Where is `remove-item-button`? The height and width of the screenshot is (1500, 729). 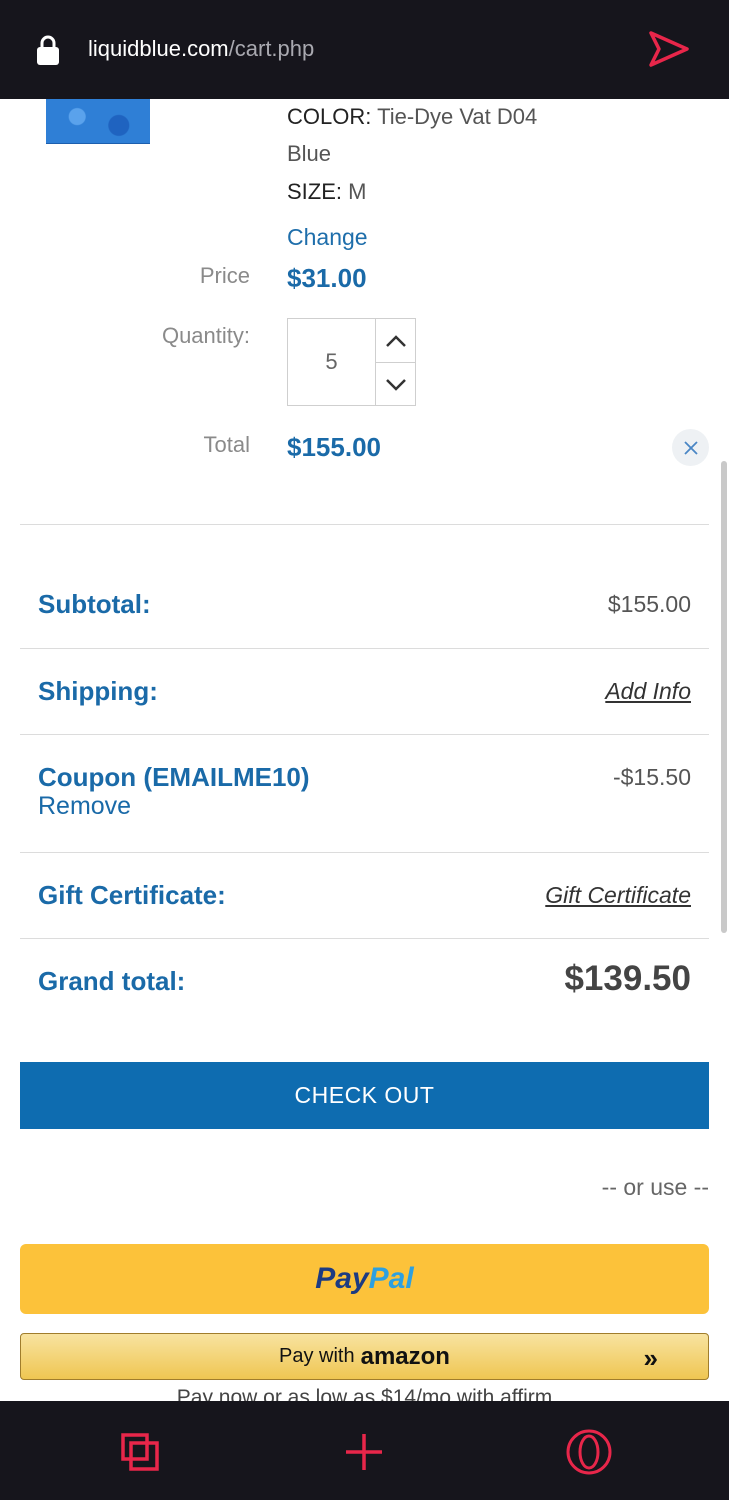 remove-item-button is located at coordinates (690, 447).